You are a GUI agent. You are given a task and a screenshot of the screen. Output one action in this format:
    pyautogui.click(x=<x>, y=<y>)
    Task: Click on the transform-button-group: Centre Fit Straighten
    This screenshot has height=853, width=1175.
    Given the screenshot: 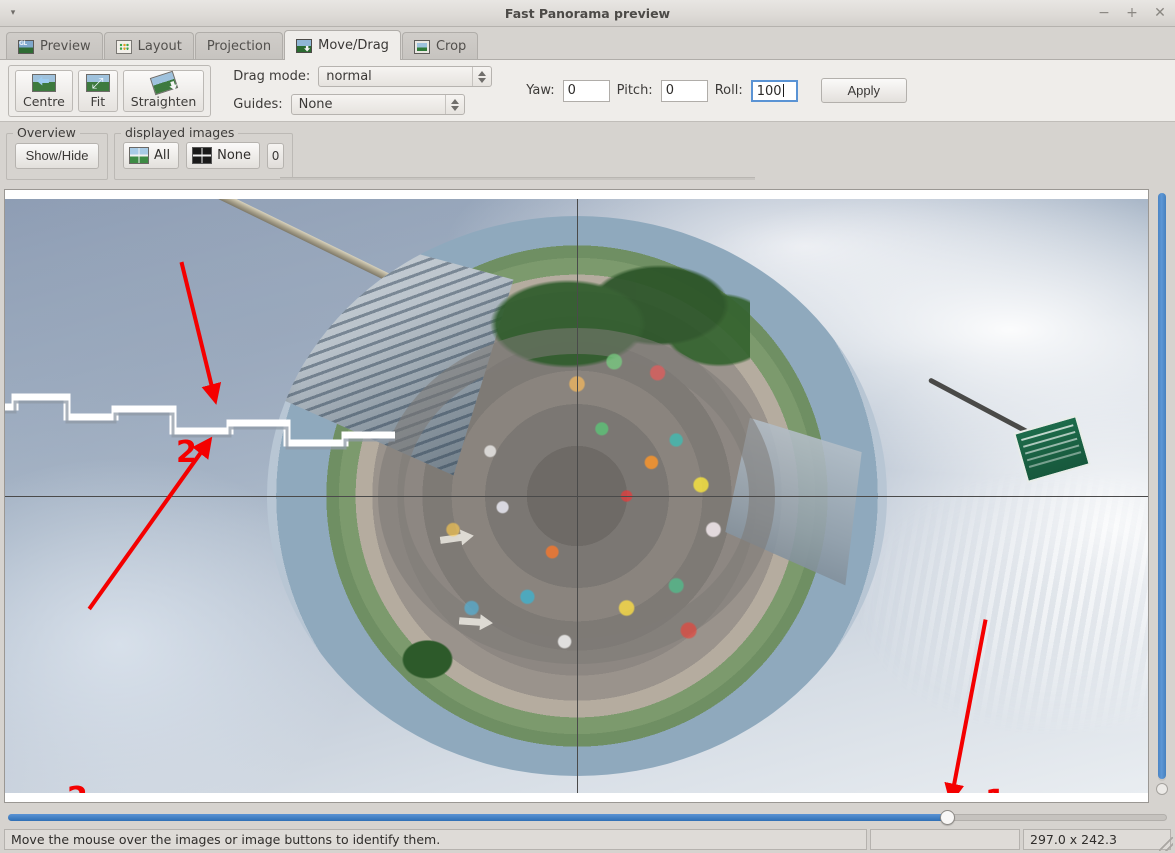 What is the action you would take?
    pyautogui.click(x=110, y=90)
    